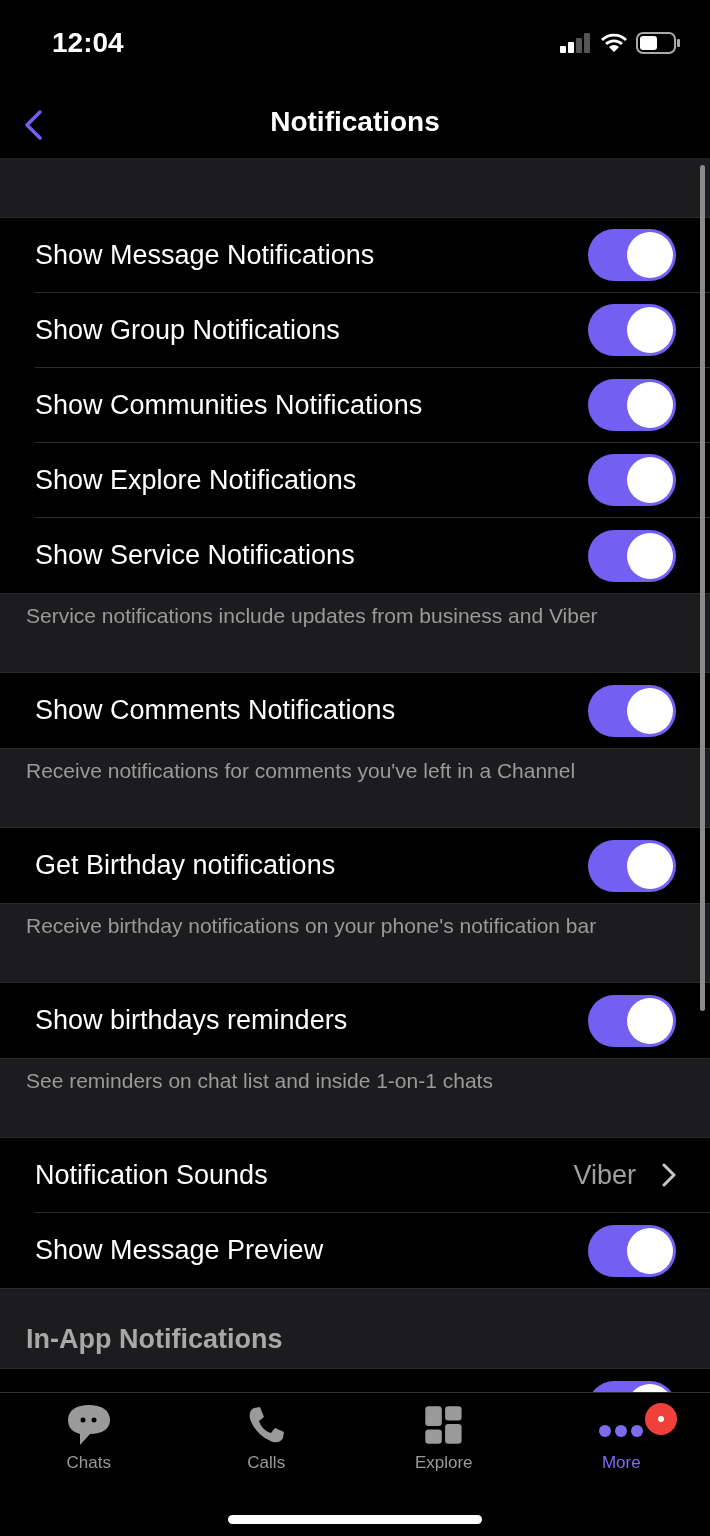 Image resolution: width=710 pixels, height=1536 pixels. What do you see at coordinates (621, 1431) in the screenshot?
I see `more-dots-icon` at bounding box center [621, 1431].